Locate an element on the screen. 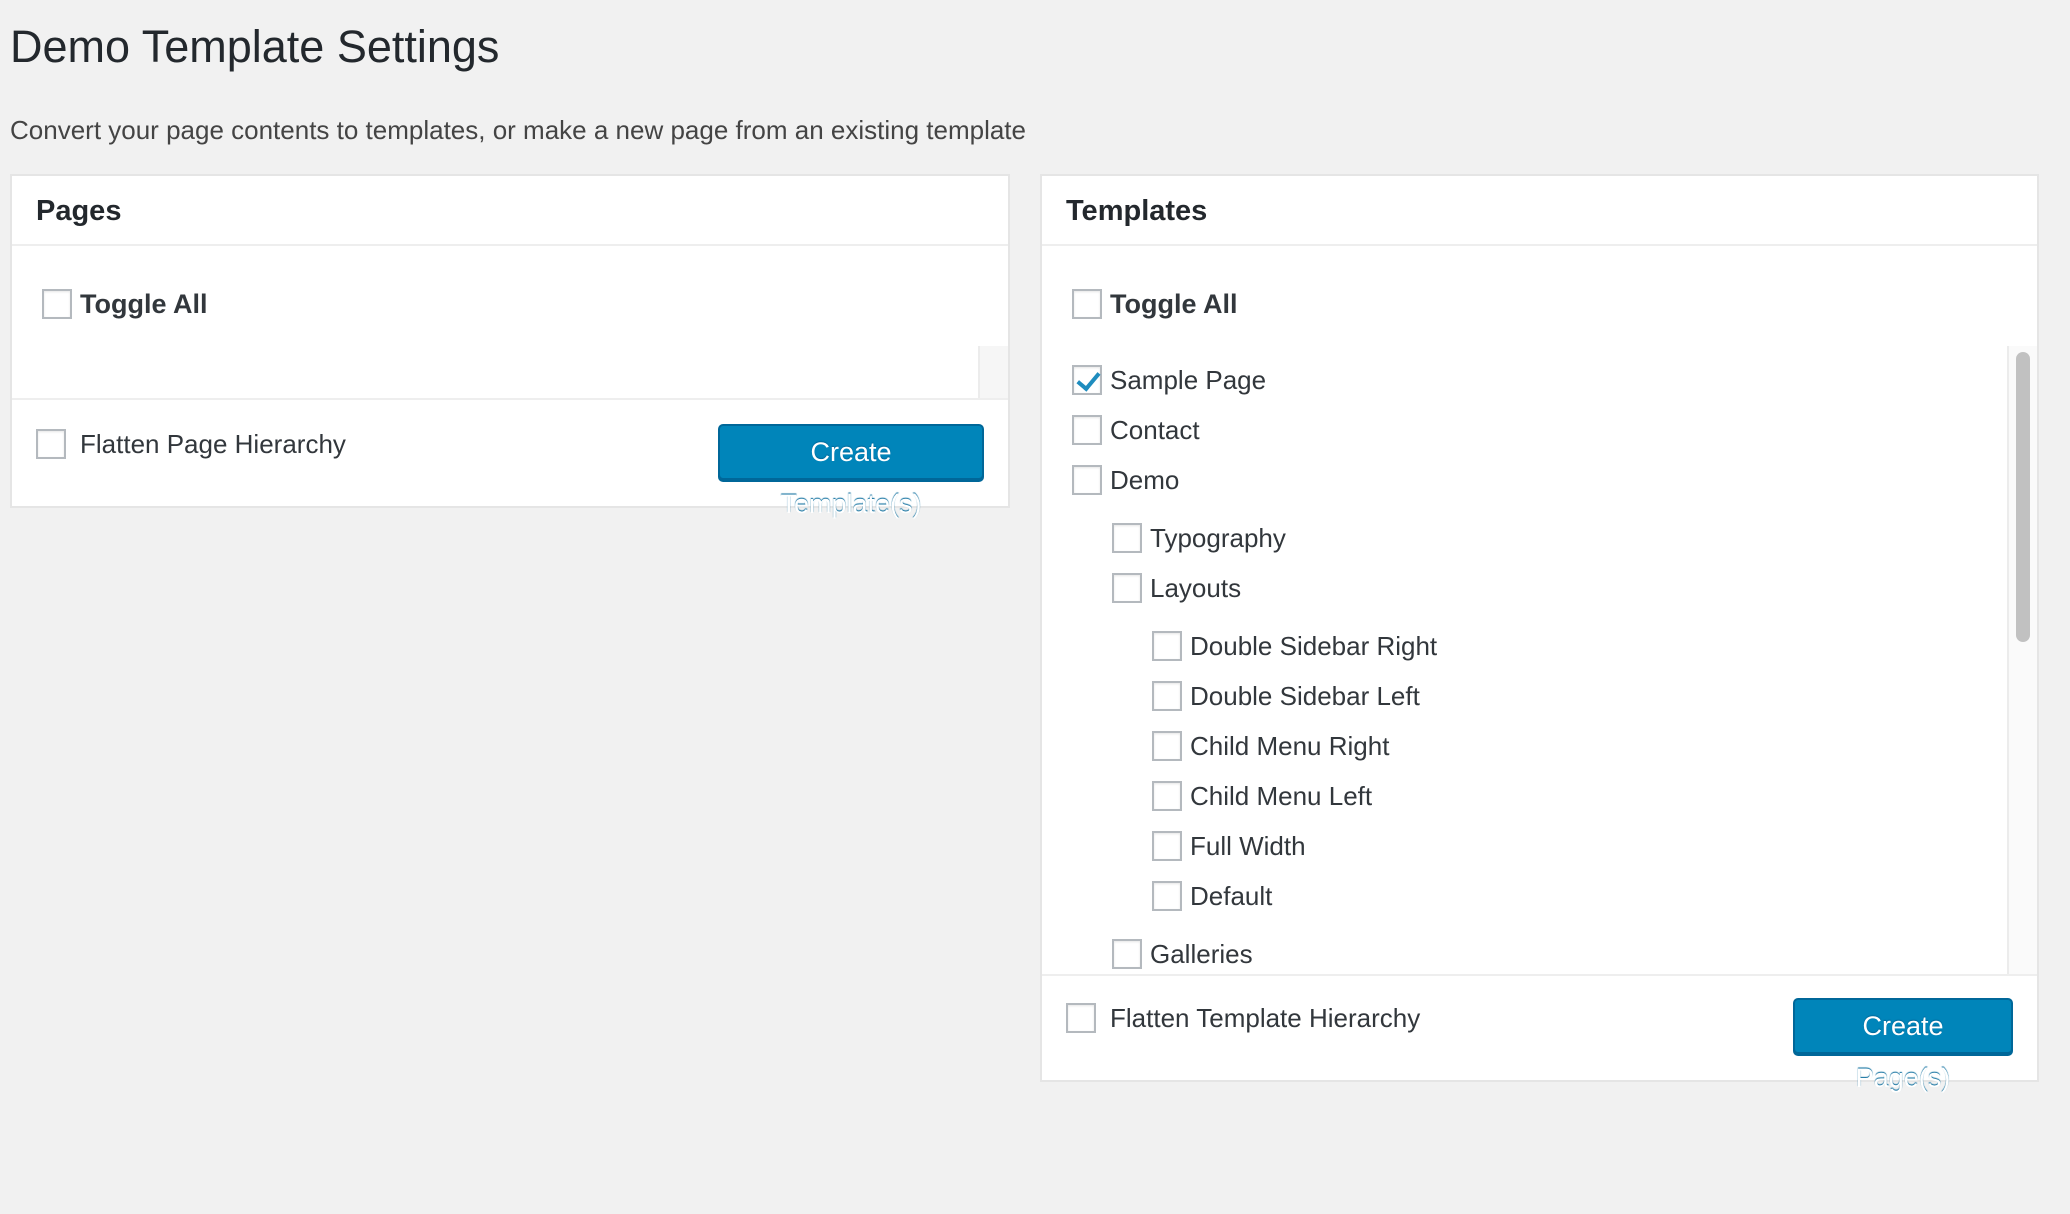 Image resolution: width=2070 pixels, height=1214 pixels. template-item-label: Layouts is located at coordinates (1196, 588).